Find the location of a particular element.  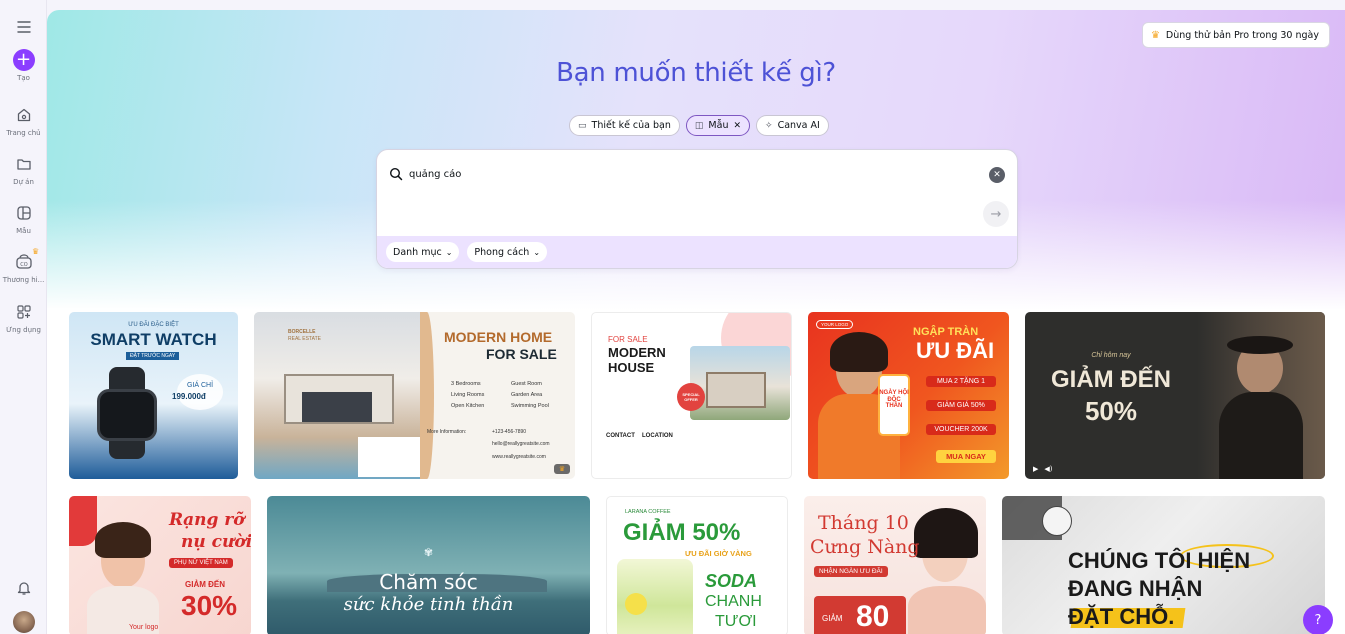

drink-photo is located at coordinates (655, 596).